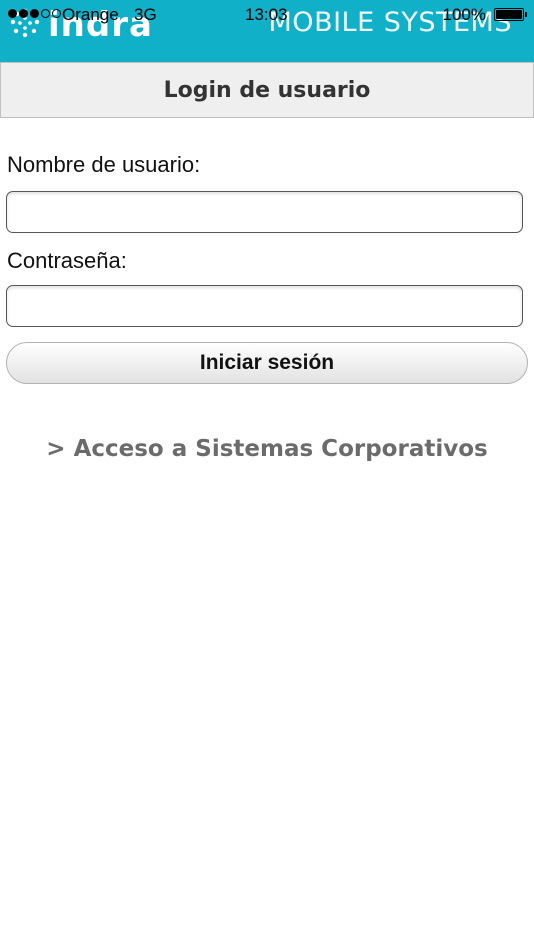  I want to click on battery-icon, so click(510, 14).